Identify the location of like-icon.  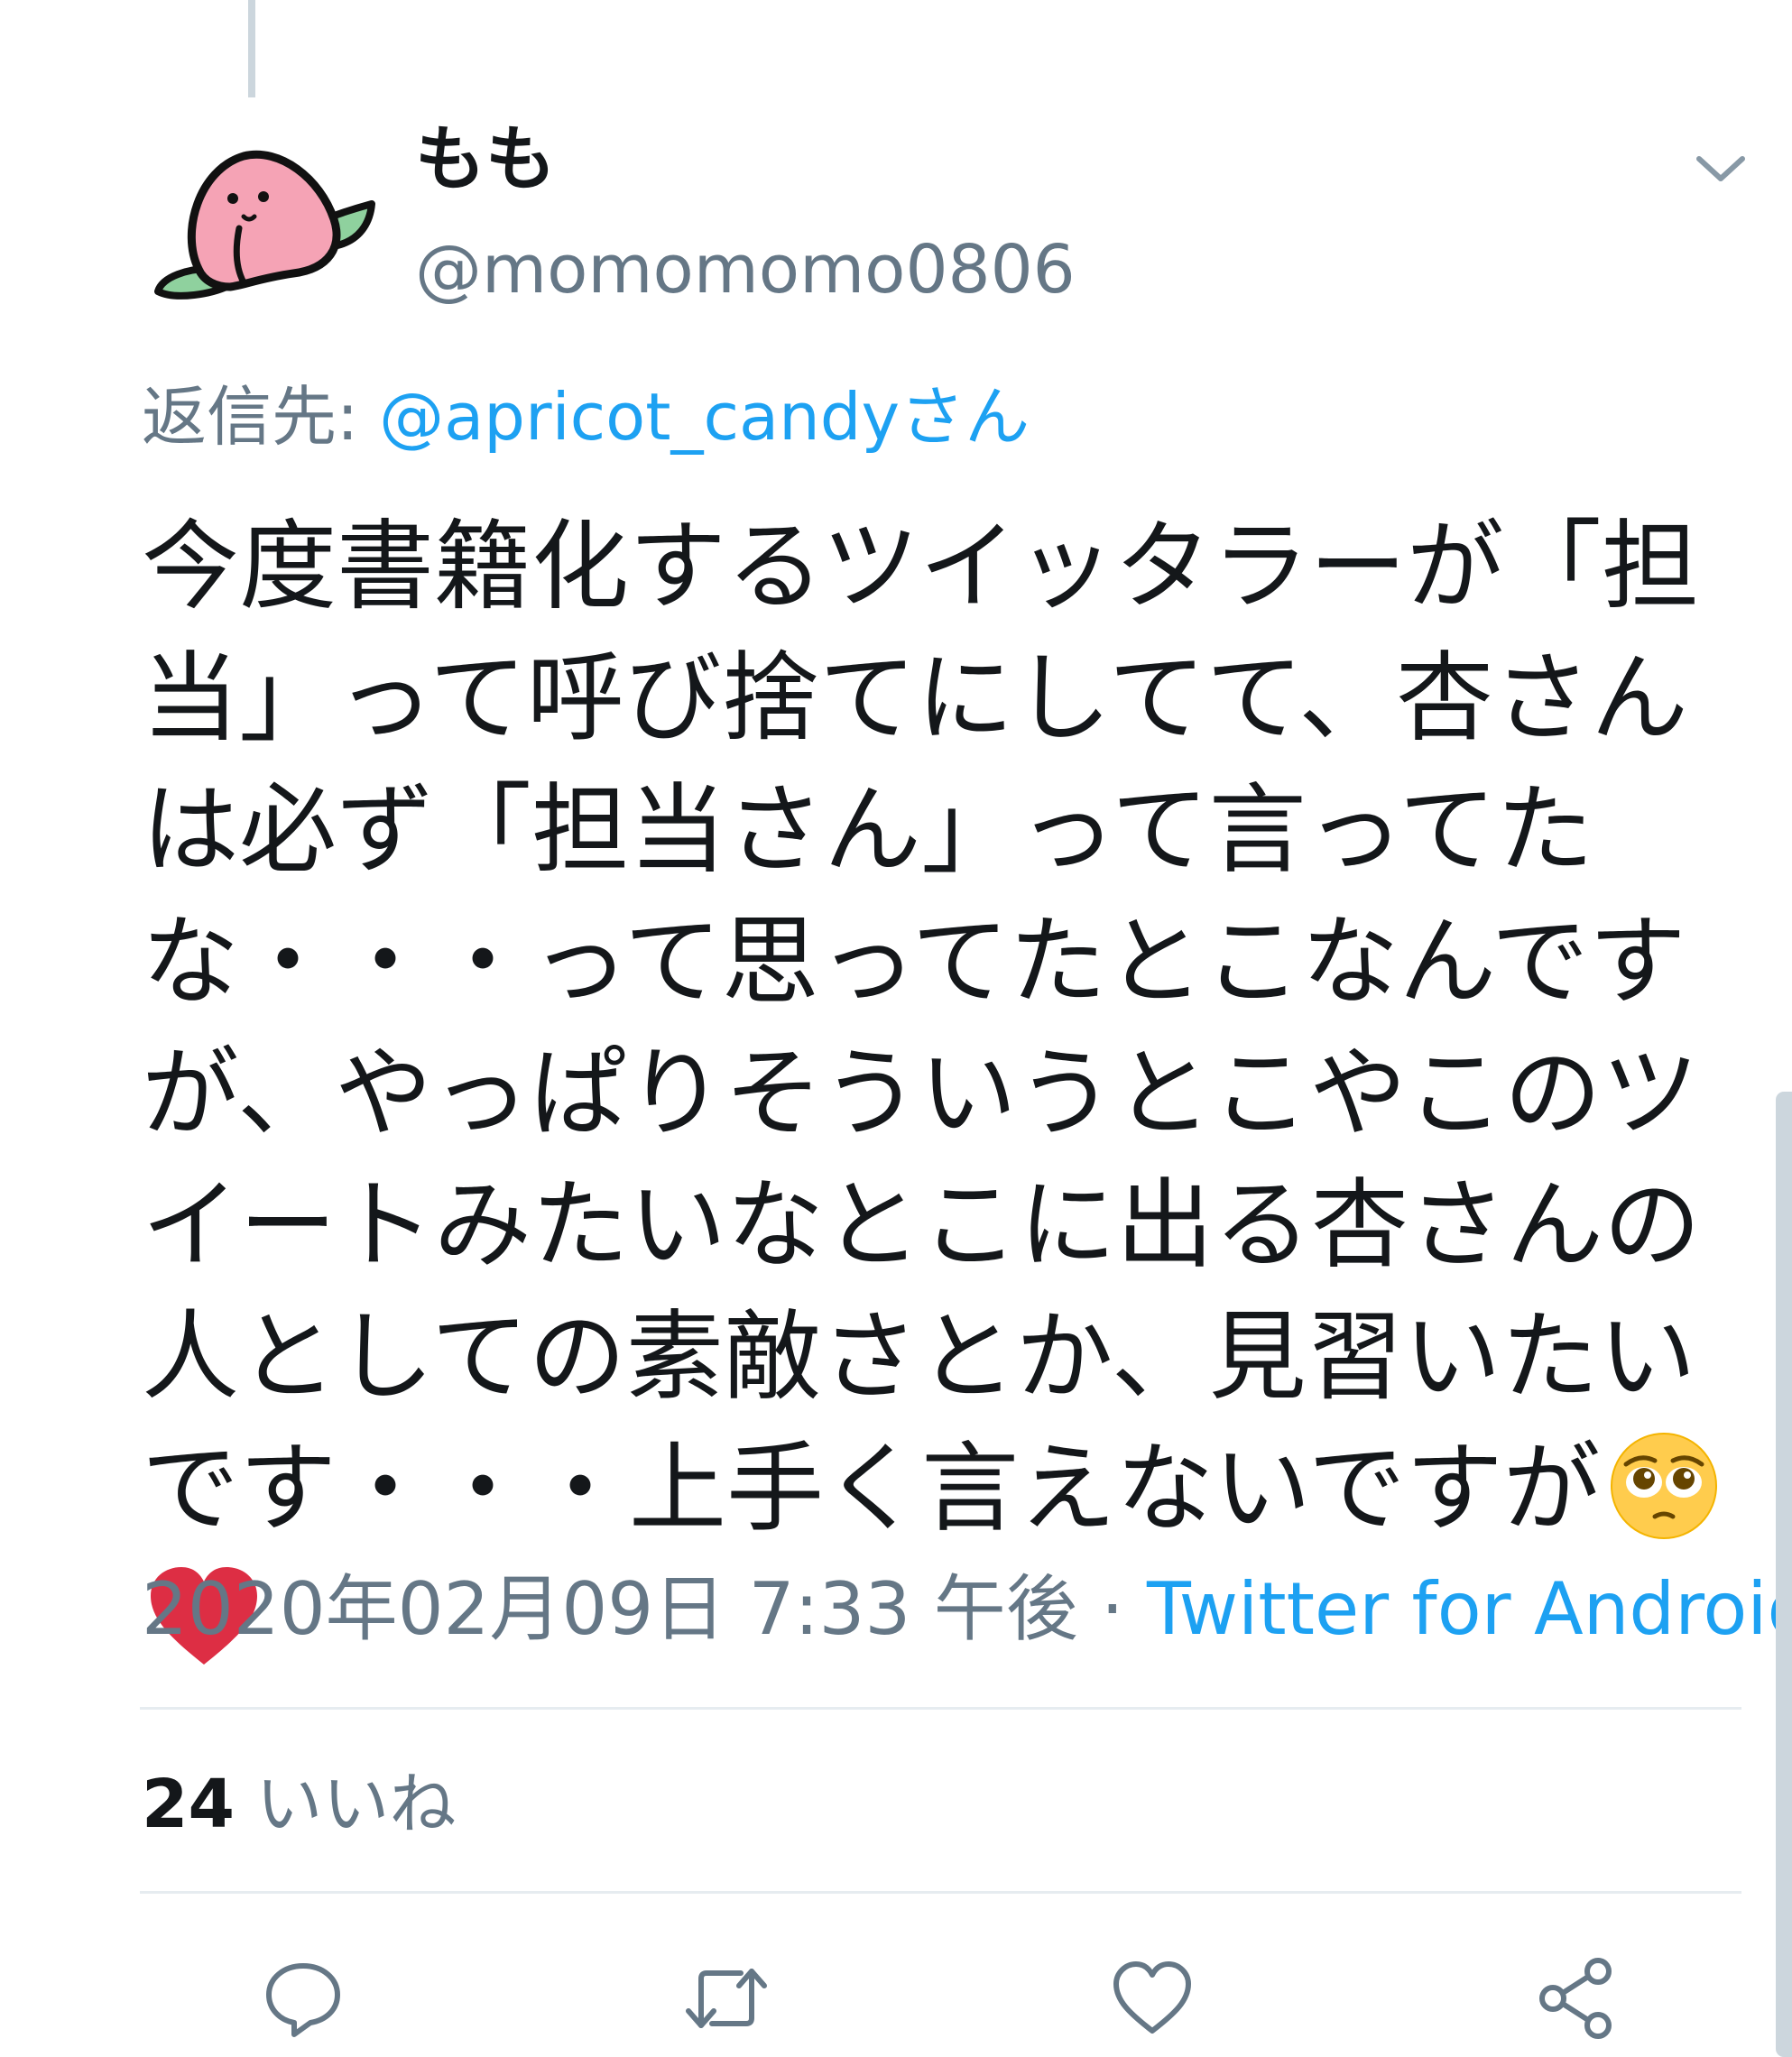
(1152, 1997).